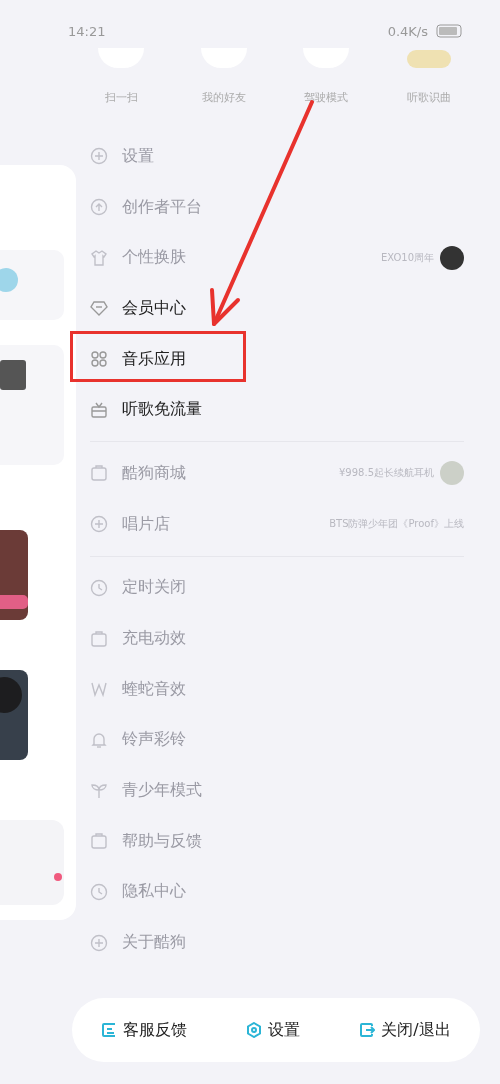 Image resolution: width=500 pixels, height=1084 pixels. Describe the element at coordinates (407, 31) in the screenshot. I see `network-speed: 0.4K/s` at that location.